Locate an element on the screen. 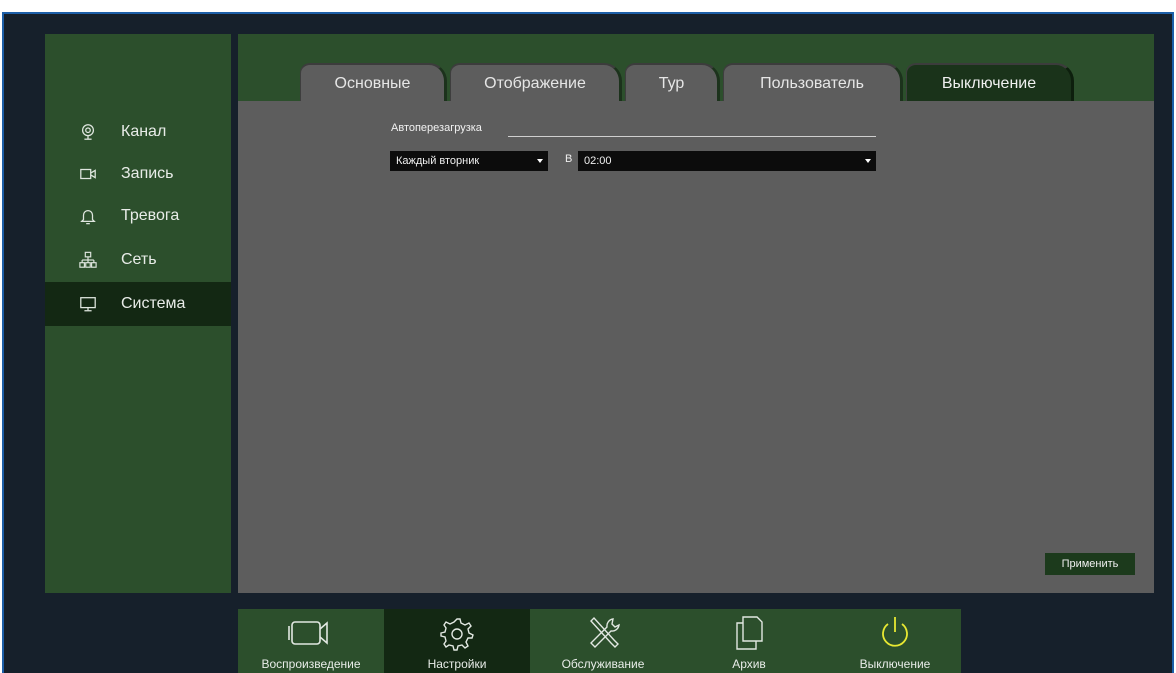 The image size is (1176, 673). tab-general: Основные is located at coordinates (373, 83).